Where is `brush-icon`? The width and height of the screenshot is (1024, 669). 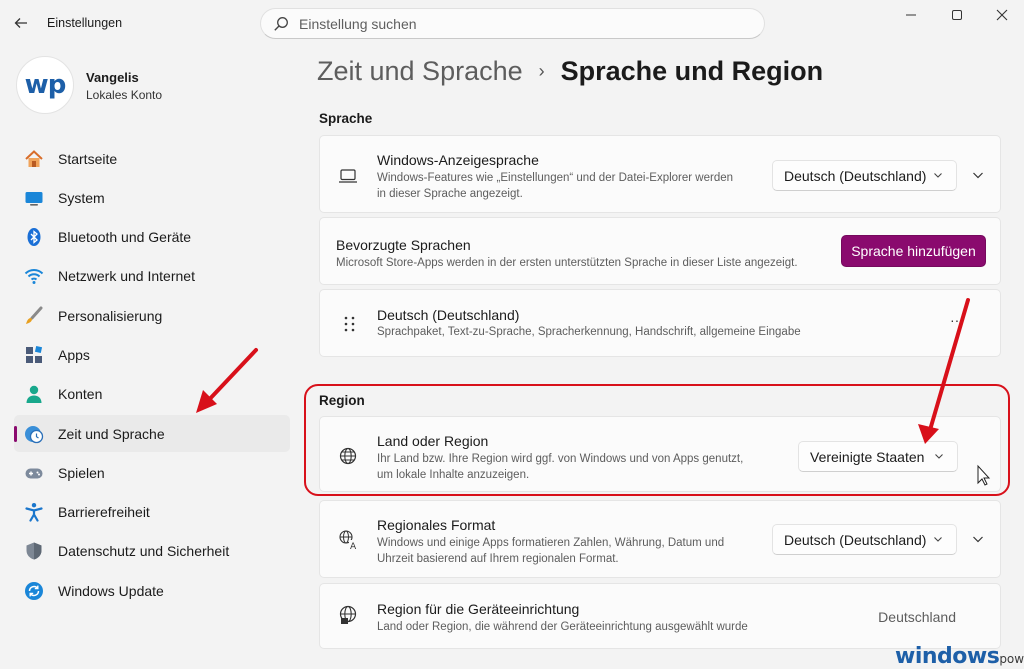 brush-icon is located at coordinates (34, 316).